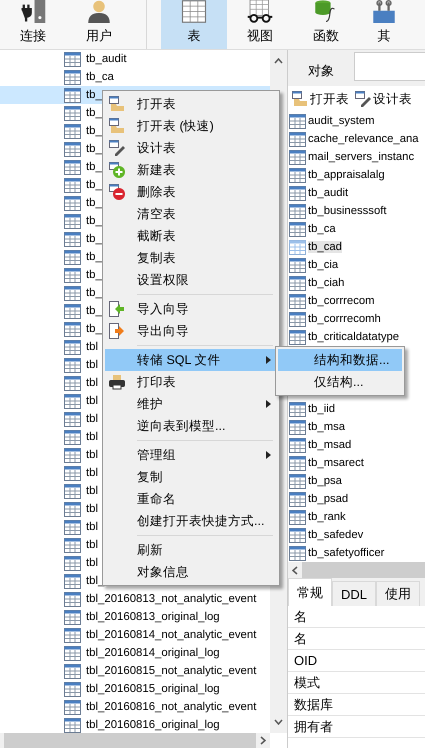 The width and height of the screenshot is (425, 748). What do you see at coordinates (191, 280) in the screenshot?
I see `menu-item: 设置权限` at bounding box center [191, 280].